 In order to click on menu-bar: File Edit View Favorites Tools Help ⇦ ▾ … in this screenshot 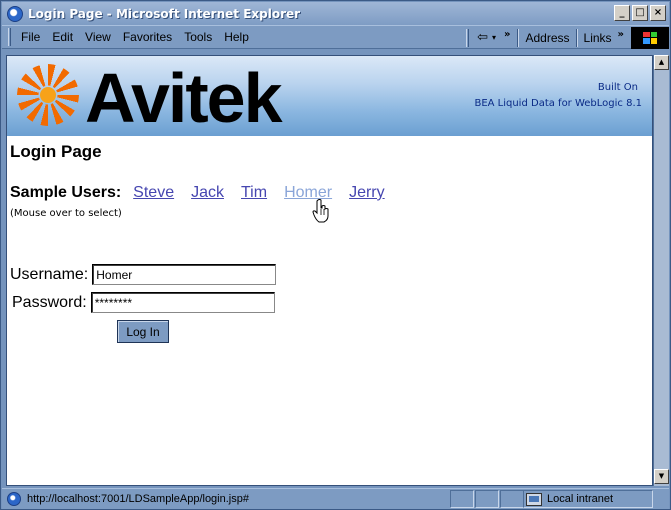, I will do `click(335, 37)`.